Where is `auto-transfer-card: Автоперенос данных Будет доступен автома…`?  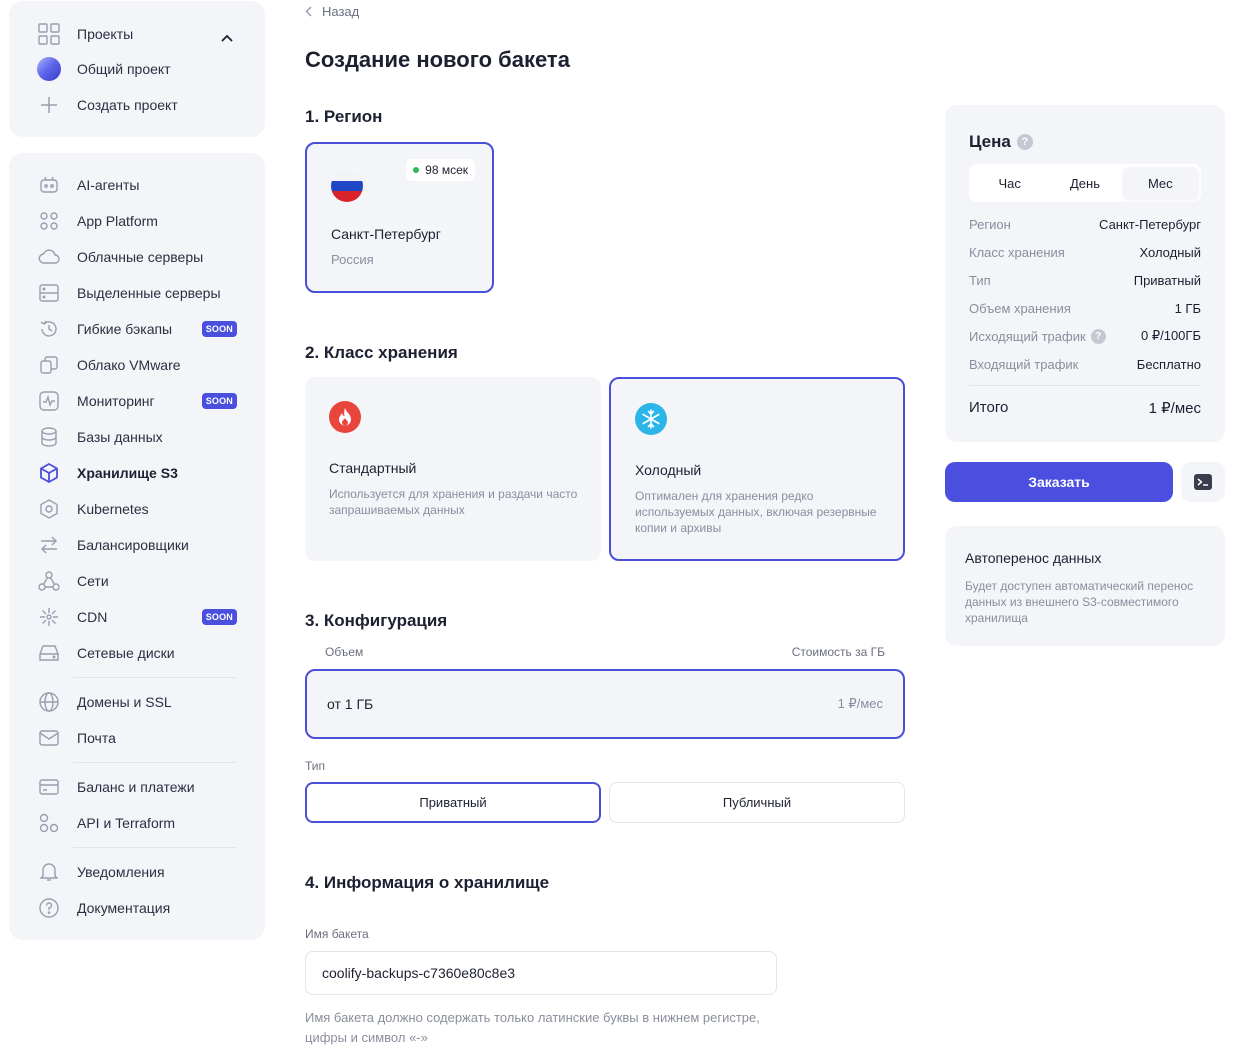
auto-transfer-card: Автоперенос данных Будет доступен автома… is located at coordinates (1085, 586).